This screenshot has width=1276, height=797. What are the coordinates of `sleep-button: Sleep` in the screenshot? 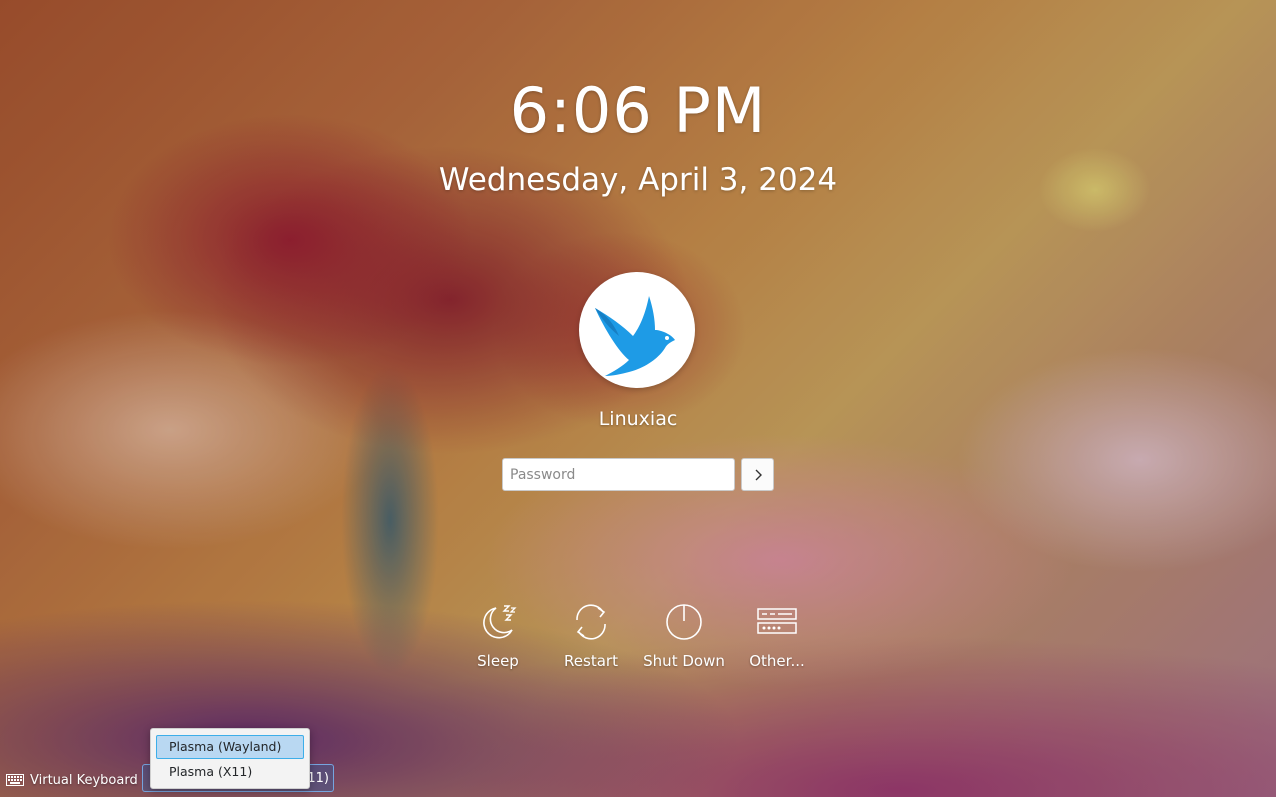 It's located at (498, 635).